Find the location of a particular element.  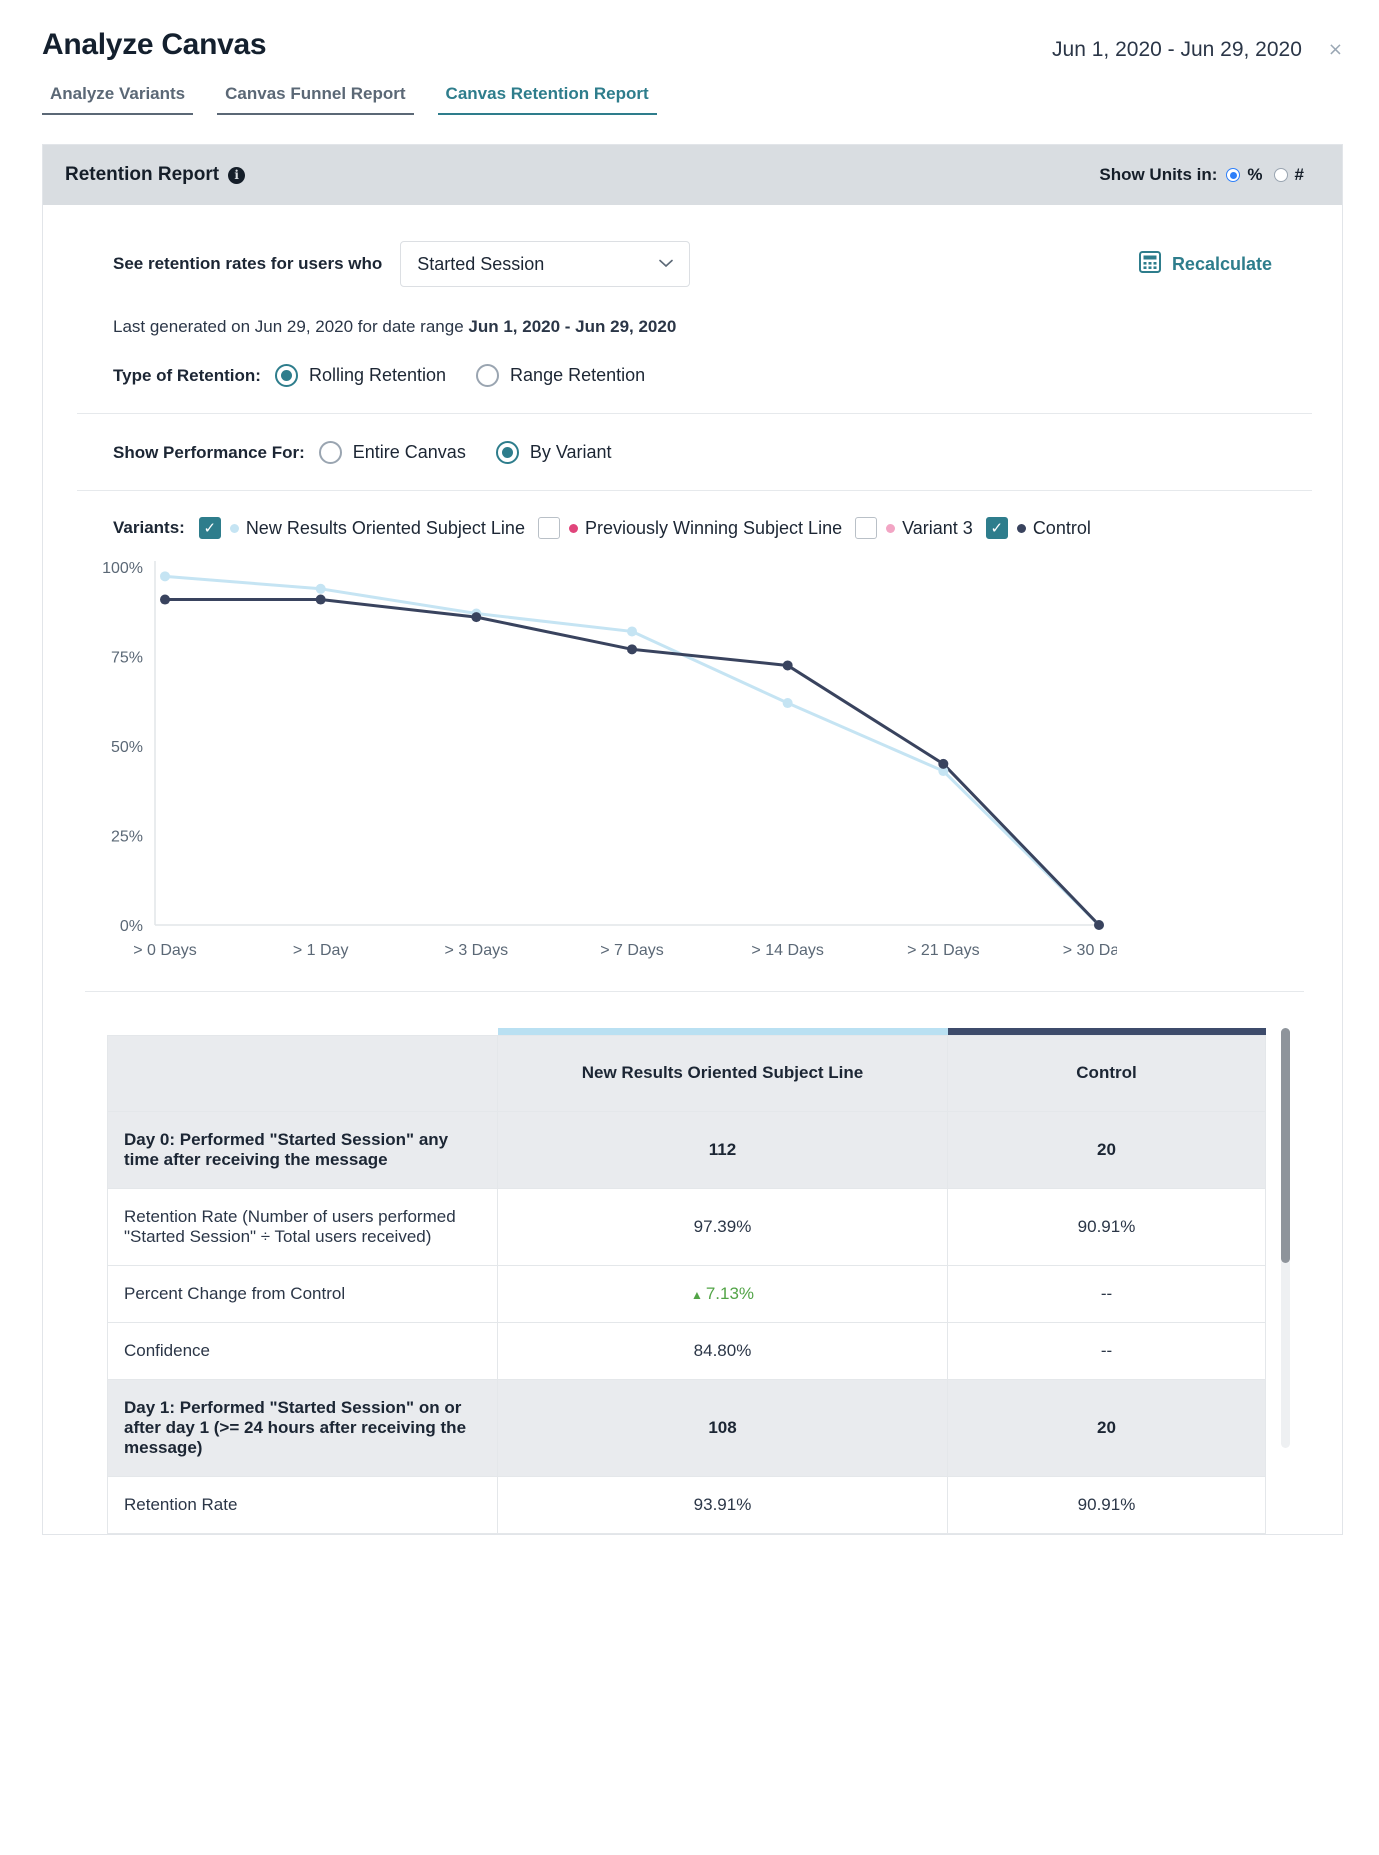

row-variant-value: ▲ 7.13% is located at coordinates (722, 1293).